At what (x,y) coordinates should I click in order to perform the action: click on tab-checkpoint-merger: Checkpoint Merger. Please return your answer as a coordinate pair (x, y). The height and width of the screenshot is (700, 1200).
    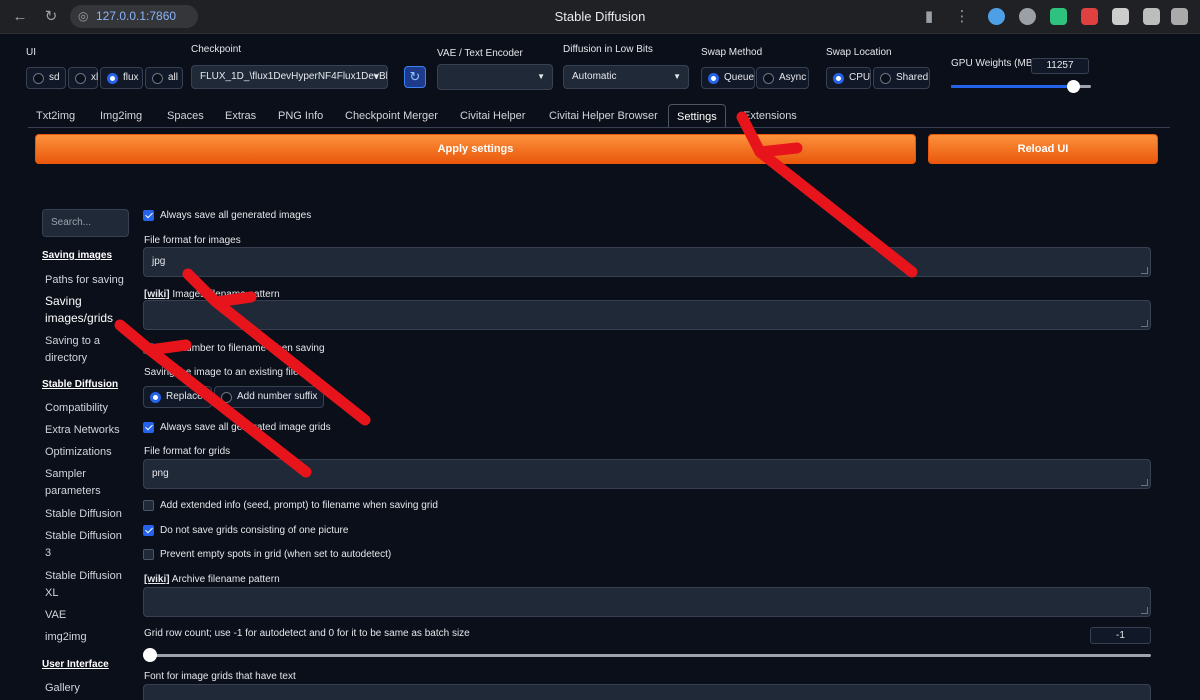
    Looking at the image, I should click on (391, 116).